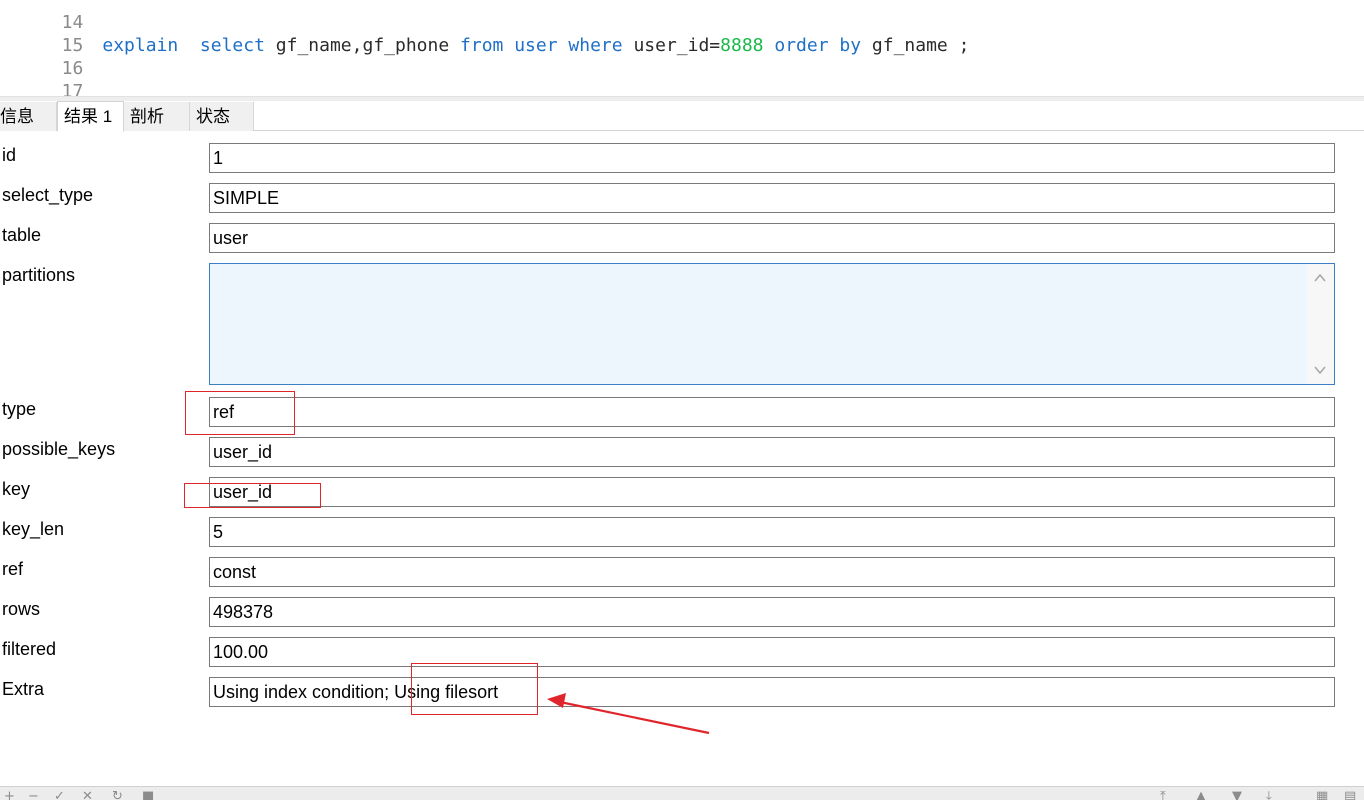  I want to click on field-row-id: id 1, so click(682, 163).